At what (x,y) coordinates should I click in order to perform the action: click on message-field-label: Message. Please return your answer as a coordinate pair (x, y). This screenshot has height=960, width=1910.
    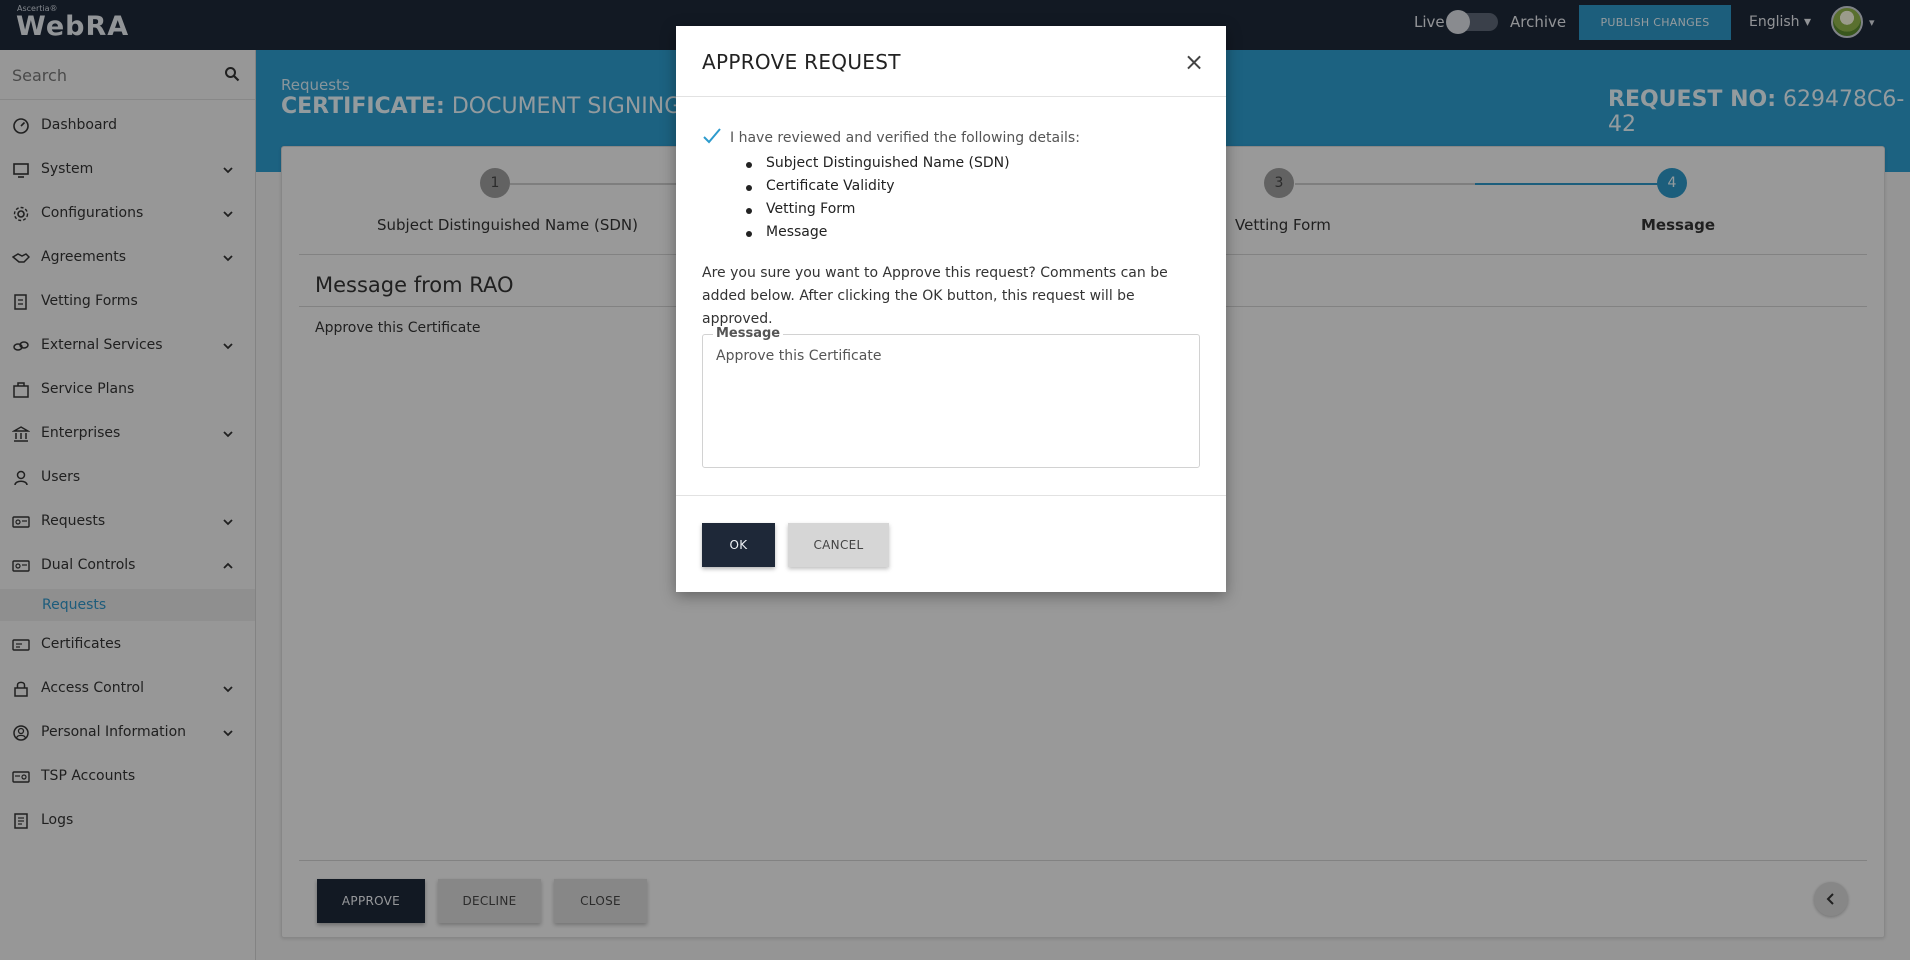
    Looking at the image, I should click on (748, 333).